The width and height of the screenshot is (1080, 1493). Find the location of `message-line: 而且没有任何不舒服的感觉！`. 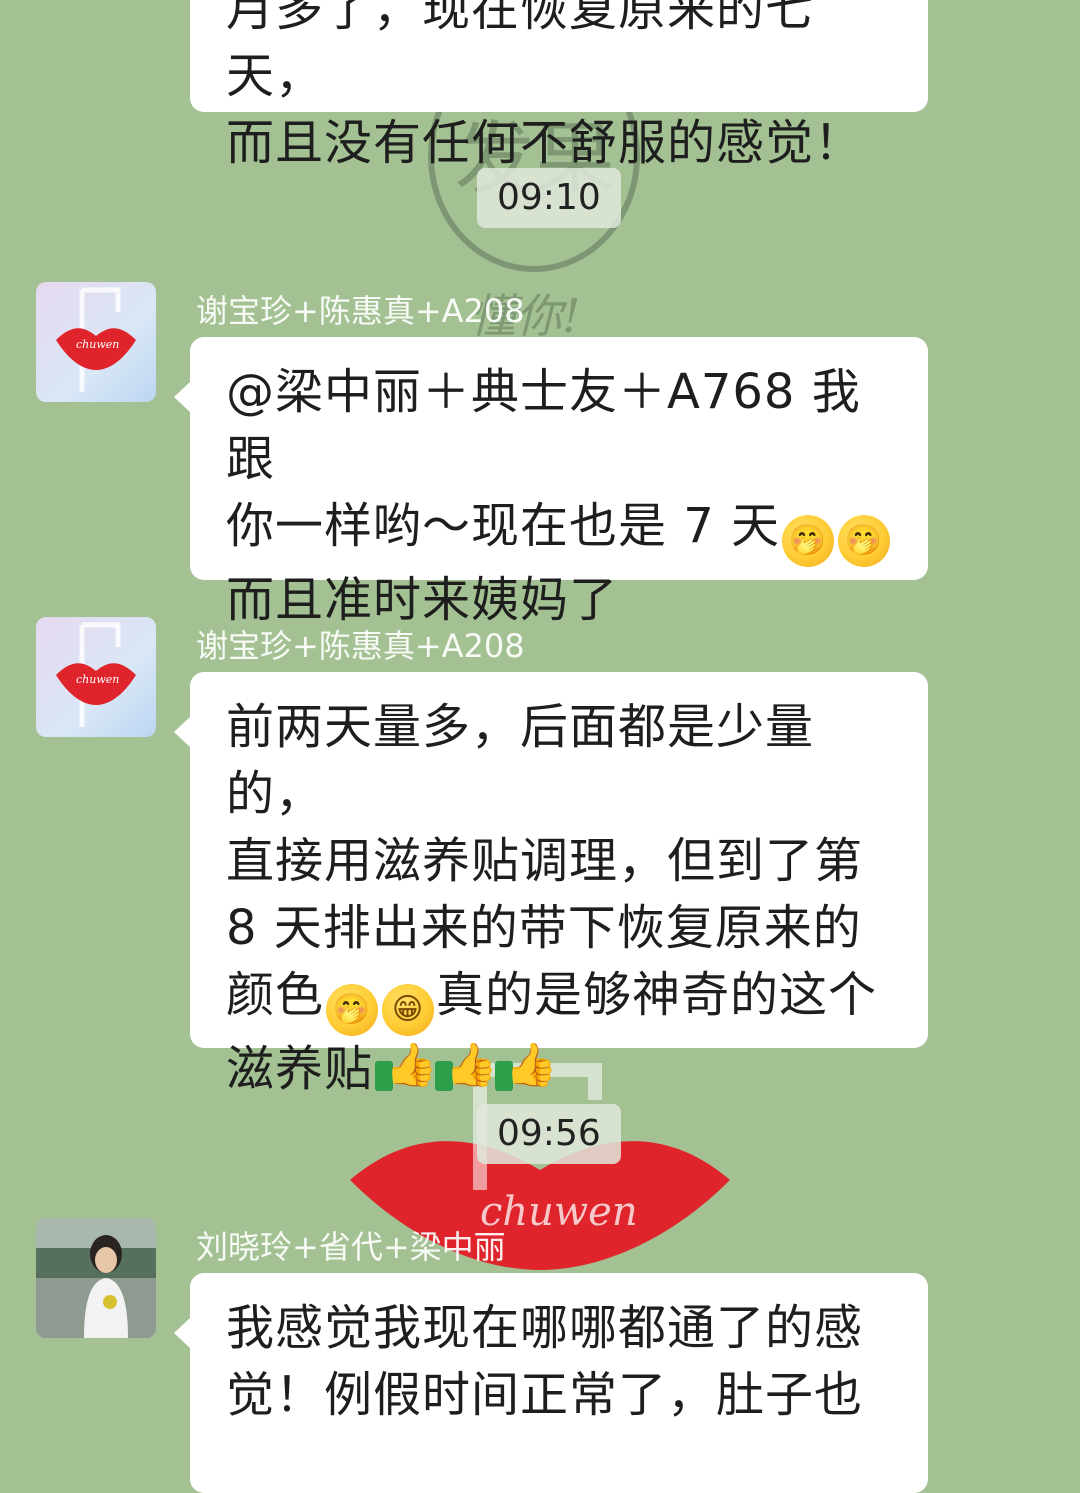

message-line: 而且没有任何不舒服的感觉！ is located at coordinates (545, 143).